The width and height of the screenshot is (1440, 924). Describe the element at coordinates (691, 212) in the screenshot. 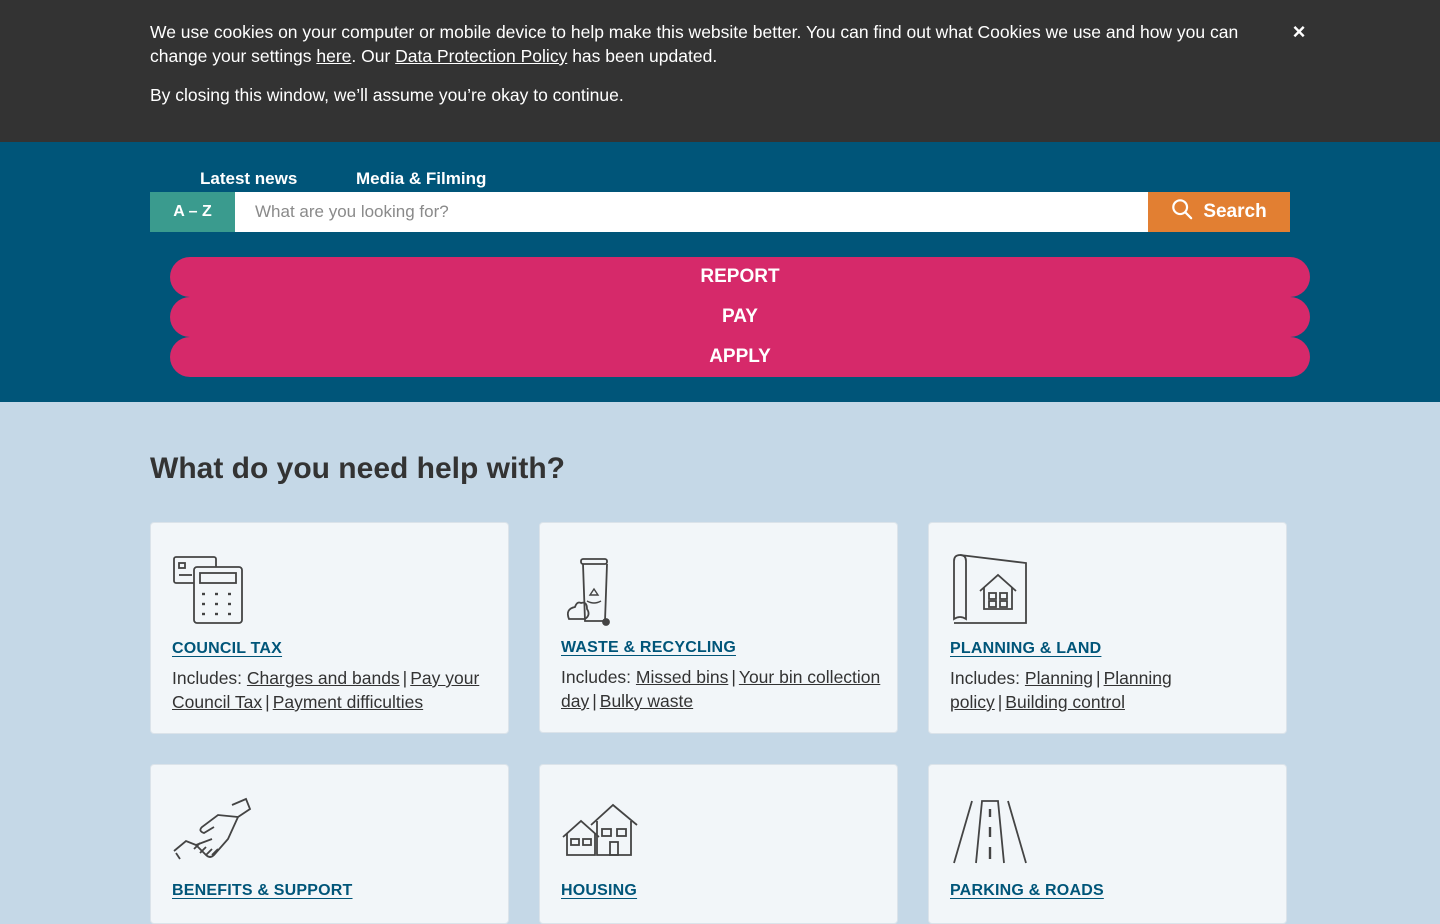

I see `search-input` at that location.